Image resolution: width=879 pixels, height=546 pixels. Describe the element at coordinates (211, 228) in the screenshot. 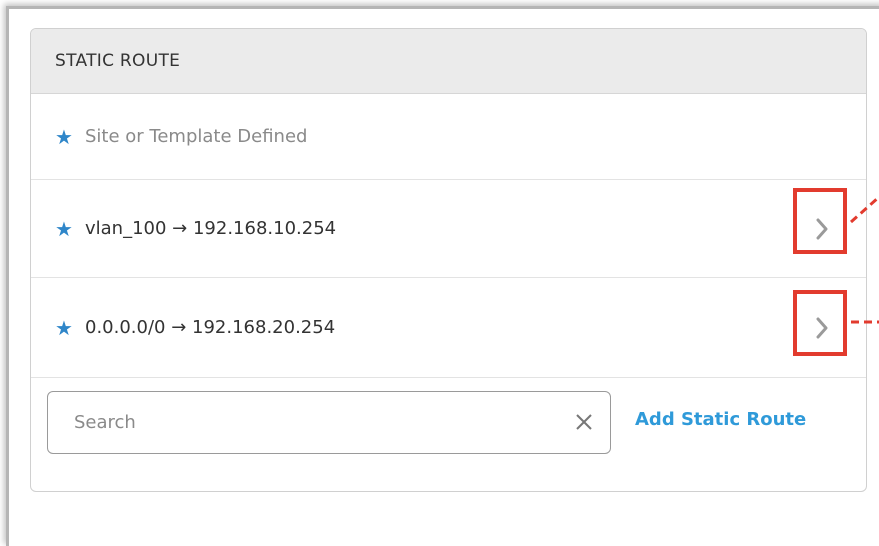

I see `route-label: vlan_100 → 192.168.10.254` at that location.